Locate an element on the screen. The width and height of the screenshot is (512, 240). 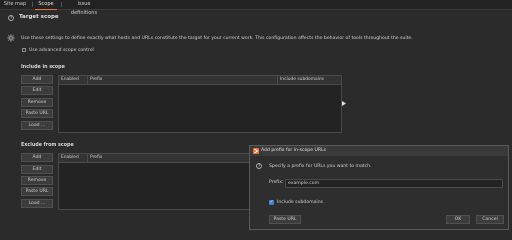
table-header: Enabled Prefix Include subdomains is located at coordinates (200, 80).